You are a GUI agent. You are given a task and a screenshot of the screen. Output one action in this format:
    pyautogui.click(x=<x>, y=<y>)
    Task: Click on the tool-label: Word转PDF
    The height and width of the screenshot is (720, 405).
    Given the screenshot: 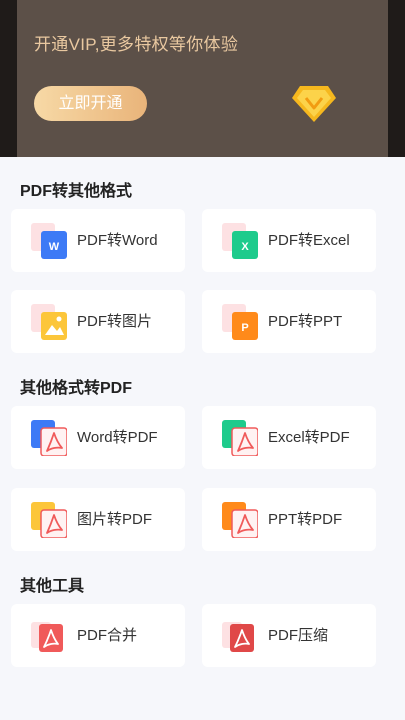 What is the action you would take?
    pyautogui.click(x=117, y=437)
    